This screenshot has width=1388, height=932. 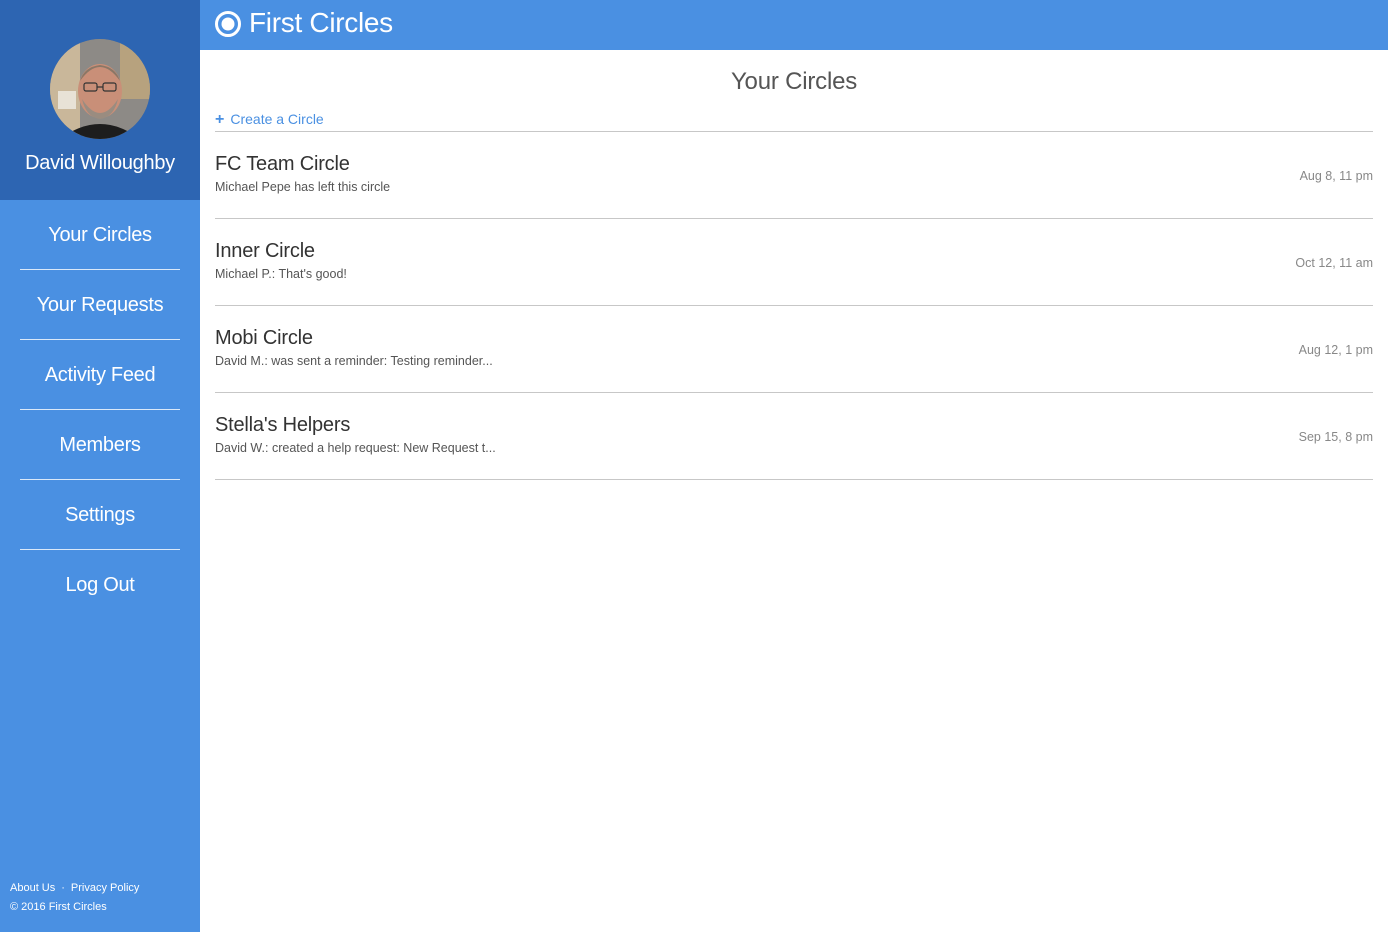 I want to click on profile-name: David Willoughby, so click(x=100, y=163).